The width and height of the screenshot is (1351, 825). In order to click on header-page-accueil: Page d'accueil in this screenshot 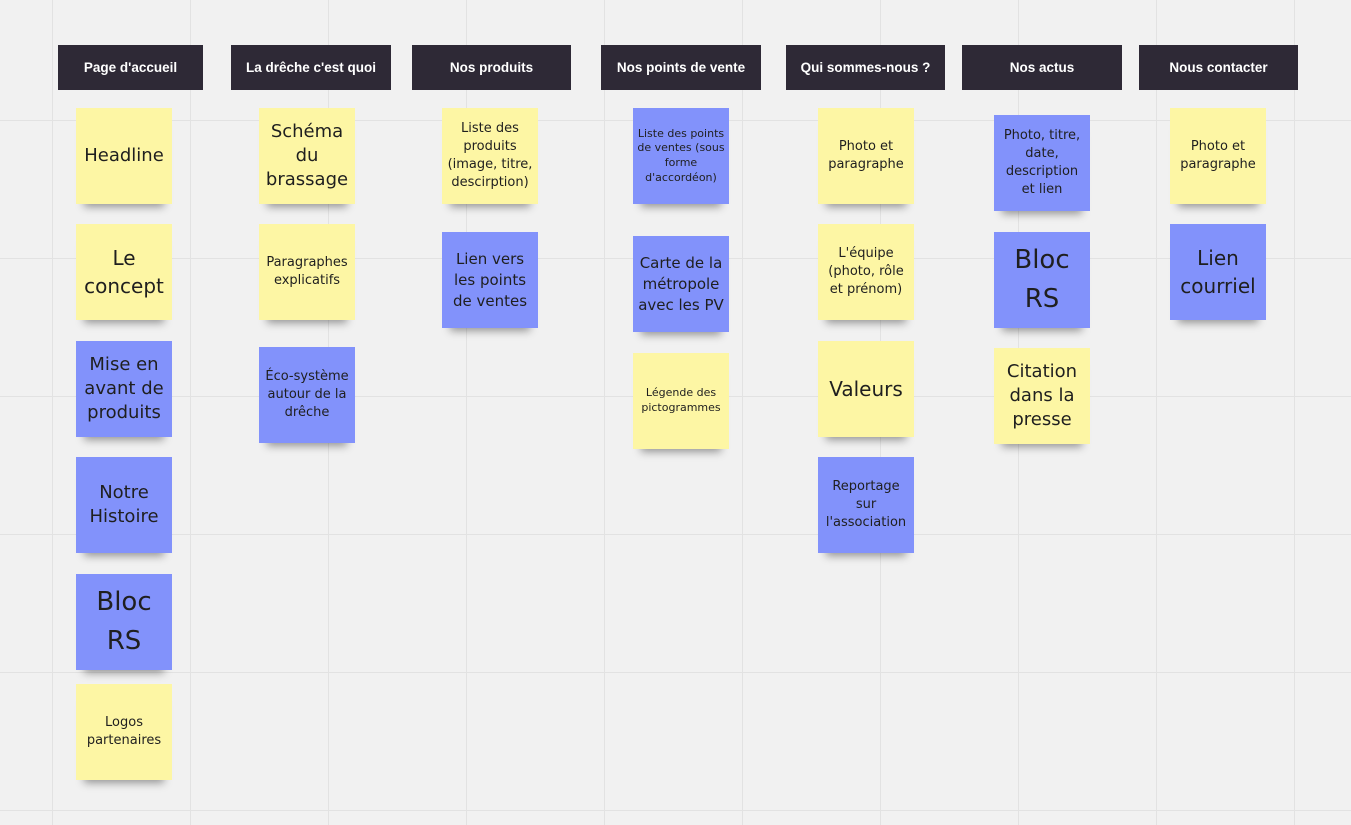, I will do `click(130, 67)`.